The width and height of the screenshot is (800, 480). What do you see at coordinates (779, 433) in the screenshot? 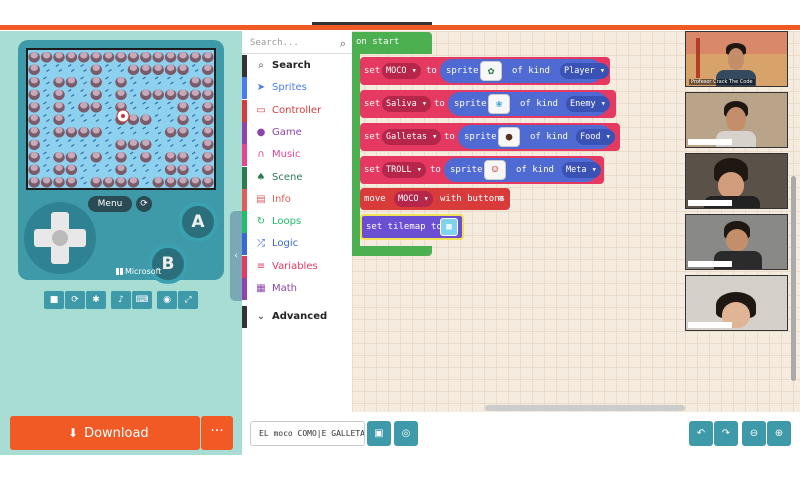
I see `zoom-in-icon: ⊕` at bounding box center [779, 433].